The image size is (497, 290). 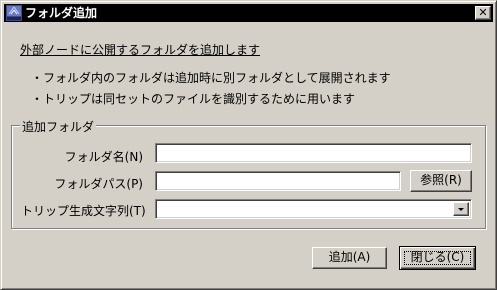 I want to click on app-icon, so click(x=14, y=13).